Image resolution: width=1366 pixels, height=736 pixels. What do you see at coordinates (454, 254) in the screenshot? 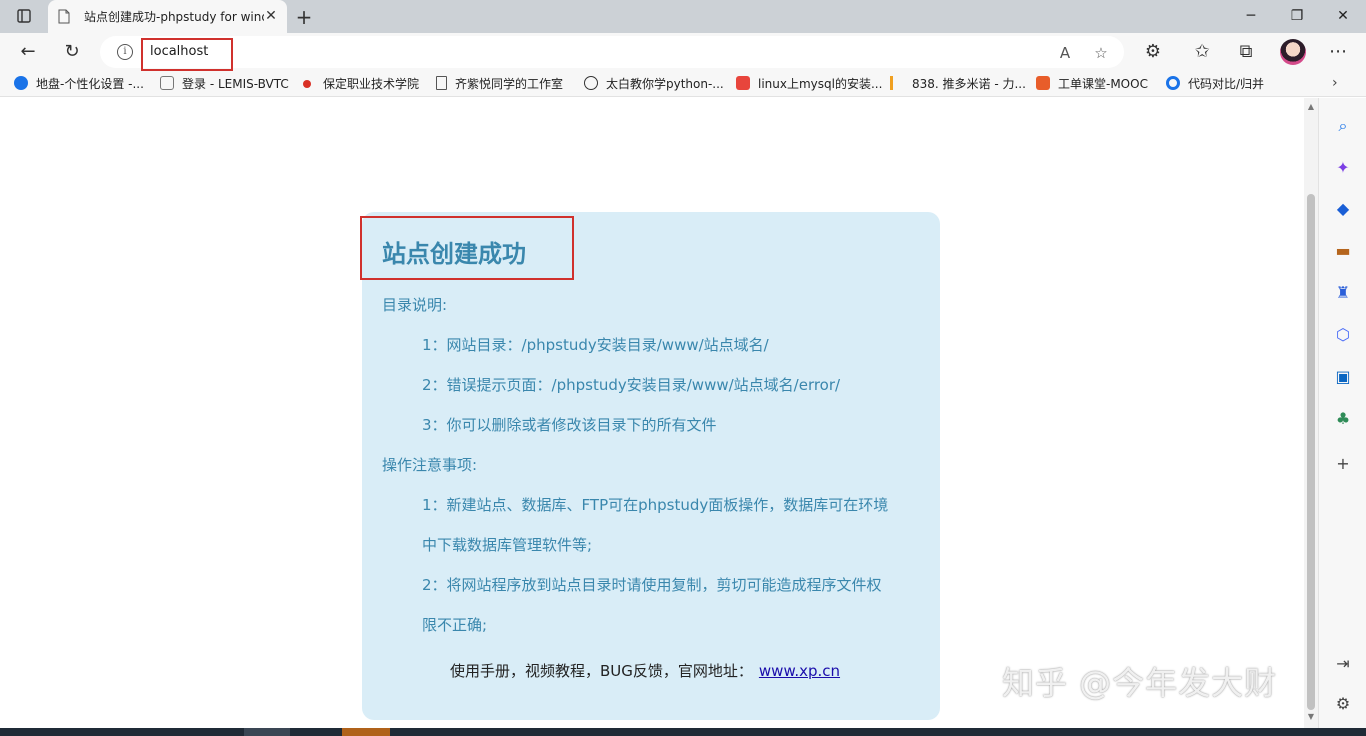
I see `page-title: 站点创建成功` at bounding box center [454, 254].